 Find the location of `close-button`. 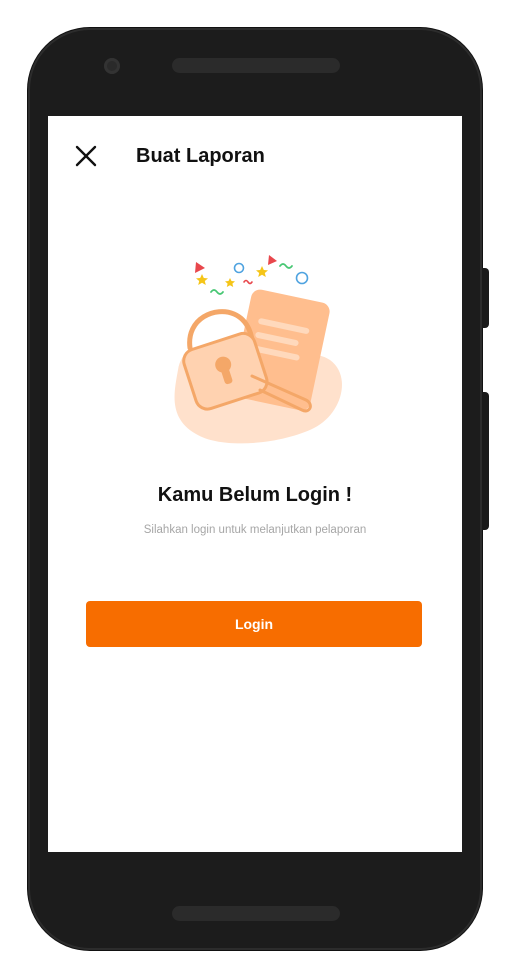

close-button is located at coordinates (86, 156).